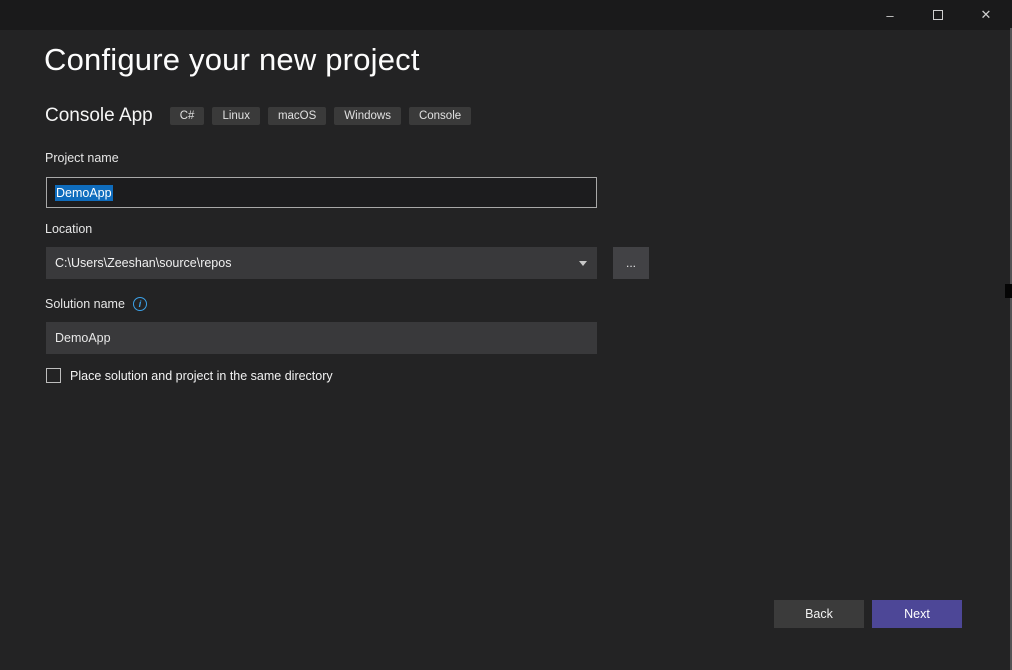  I want to click on solution-name-input: DemoApp, so click(321, 338).